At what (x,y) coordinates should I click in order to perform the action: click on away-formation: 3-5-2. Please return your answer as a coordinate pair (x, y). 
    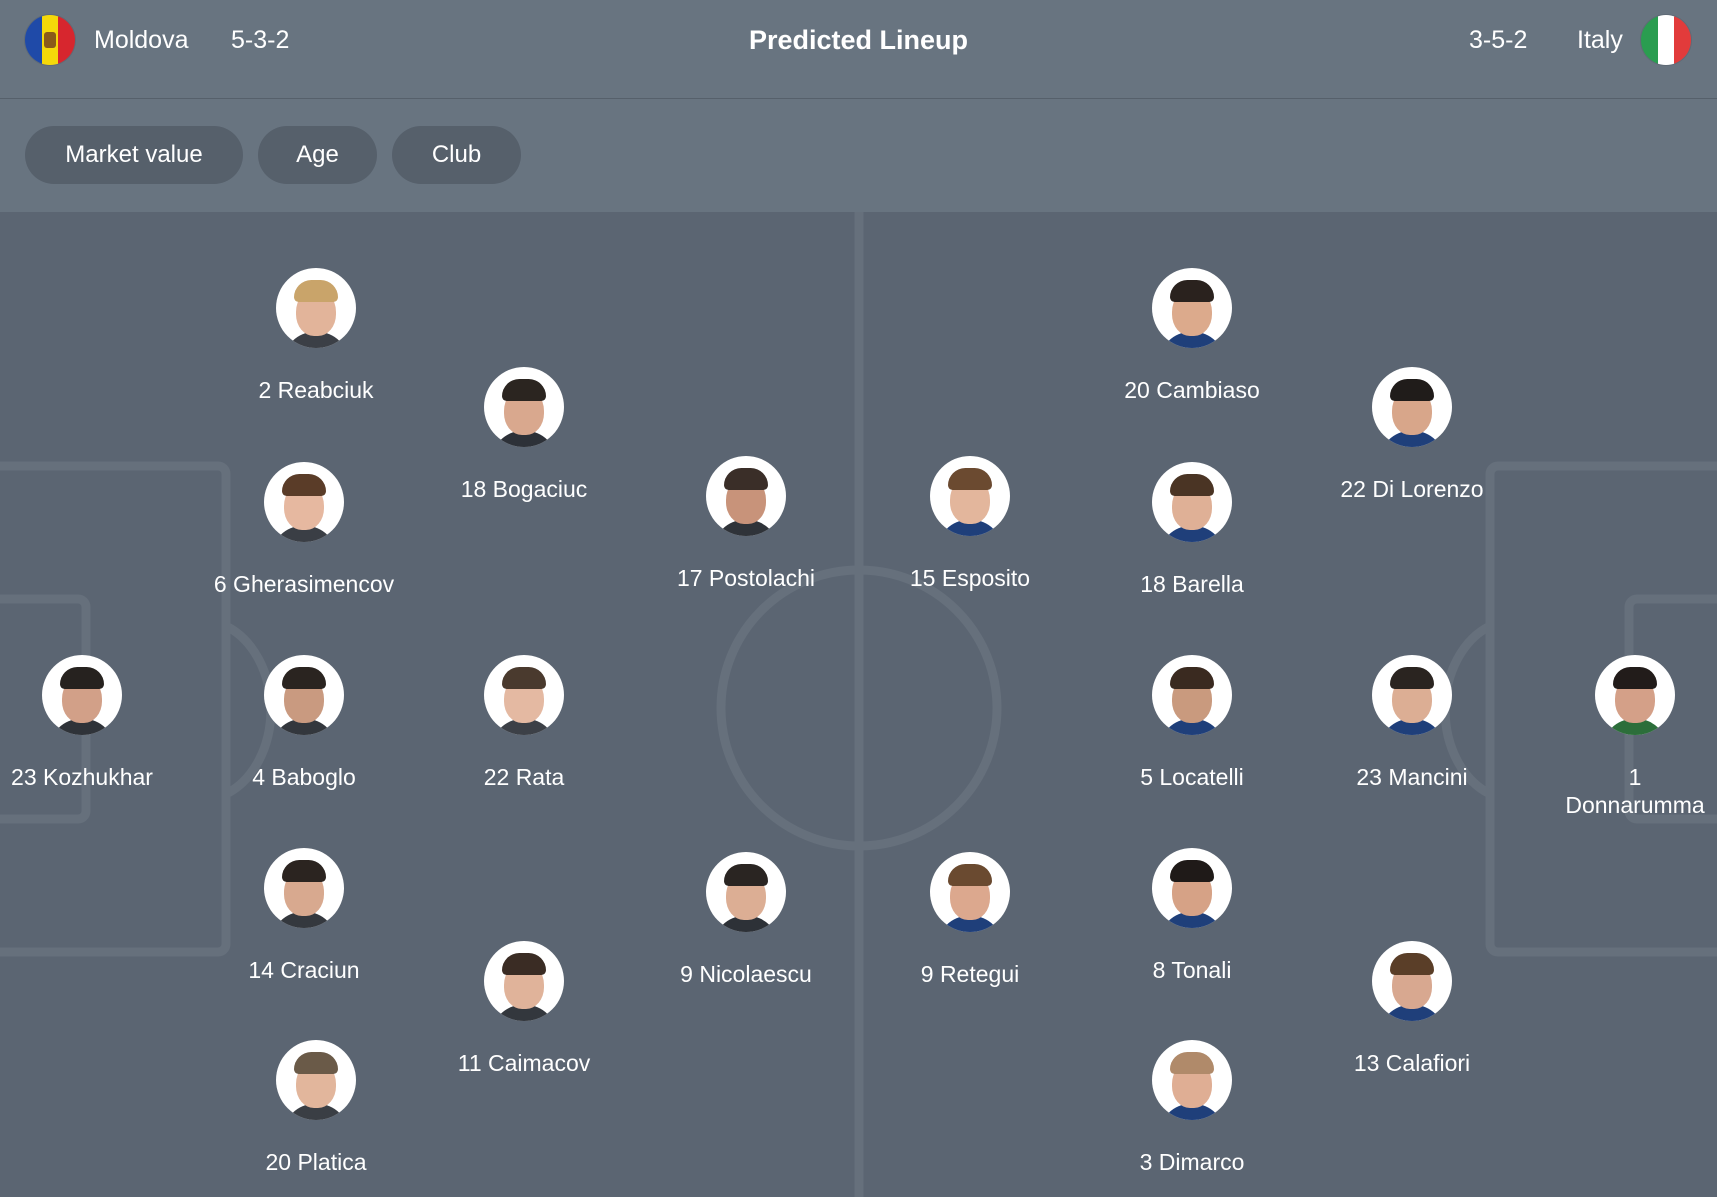
    Looking at the image, I should click on (1498, 40).